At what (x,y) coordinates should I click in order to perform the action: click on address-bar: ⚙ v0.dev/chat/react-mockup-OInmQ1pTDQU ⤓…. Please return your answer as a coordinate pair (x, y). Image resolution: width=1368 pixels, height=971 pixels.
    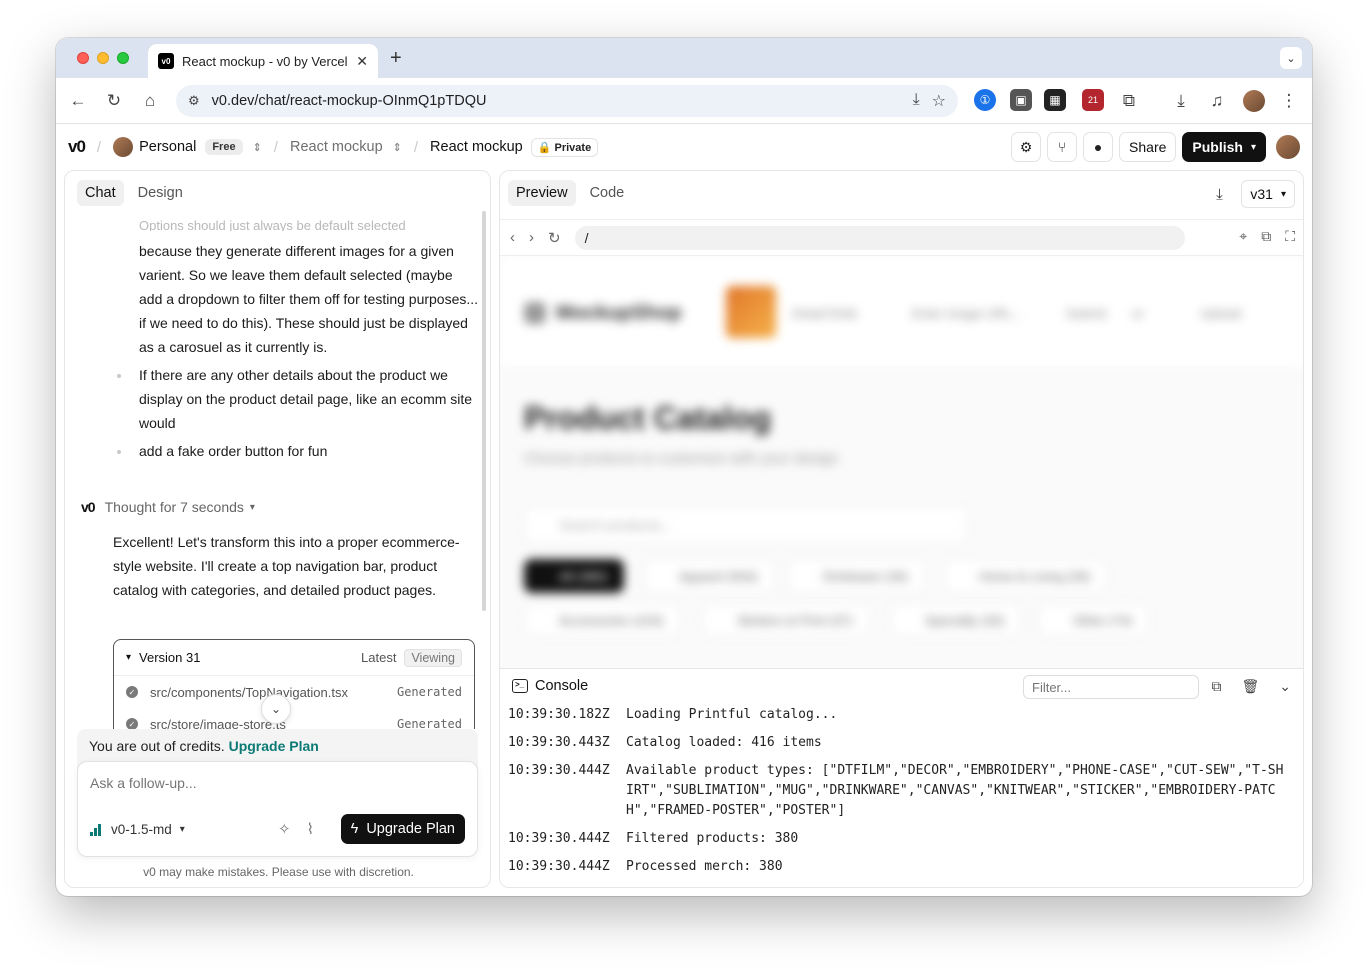
    Looking at the image, I should click on (567, 101).